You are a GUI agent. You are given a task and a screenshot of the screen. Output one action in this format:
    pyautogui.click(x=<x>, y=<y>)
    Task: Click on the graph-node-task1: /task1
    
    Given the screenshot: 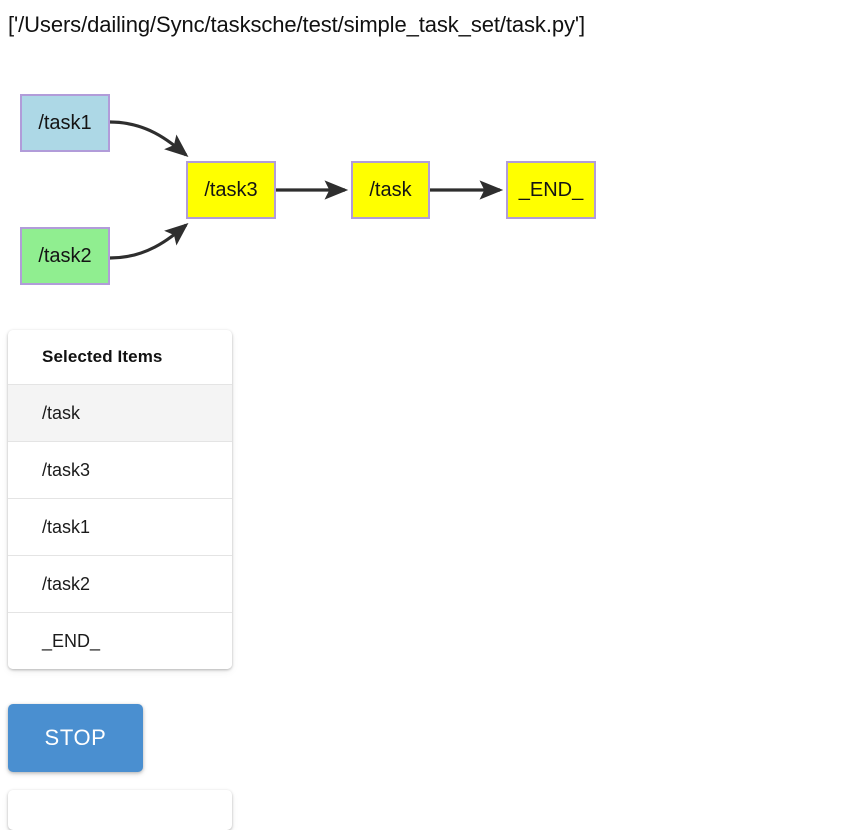 What is the action you would take?
    pyautogui.click(x=65, y=123)
    